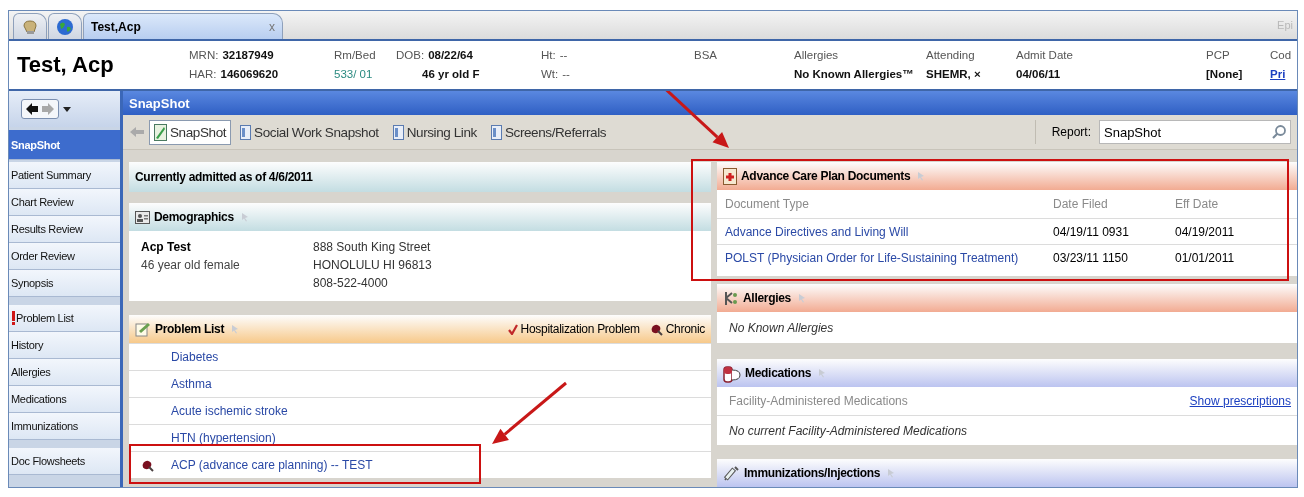  What do you see at coordinates (64, 461) in the screenshot?
I see `sidebar-item: Doc Flowsheets` at bounding box center [64, 461].